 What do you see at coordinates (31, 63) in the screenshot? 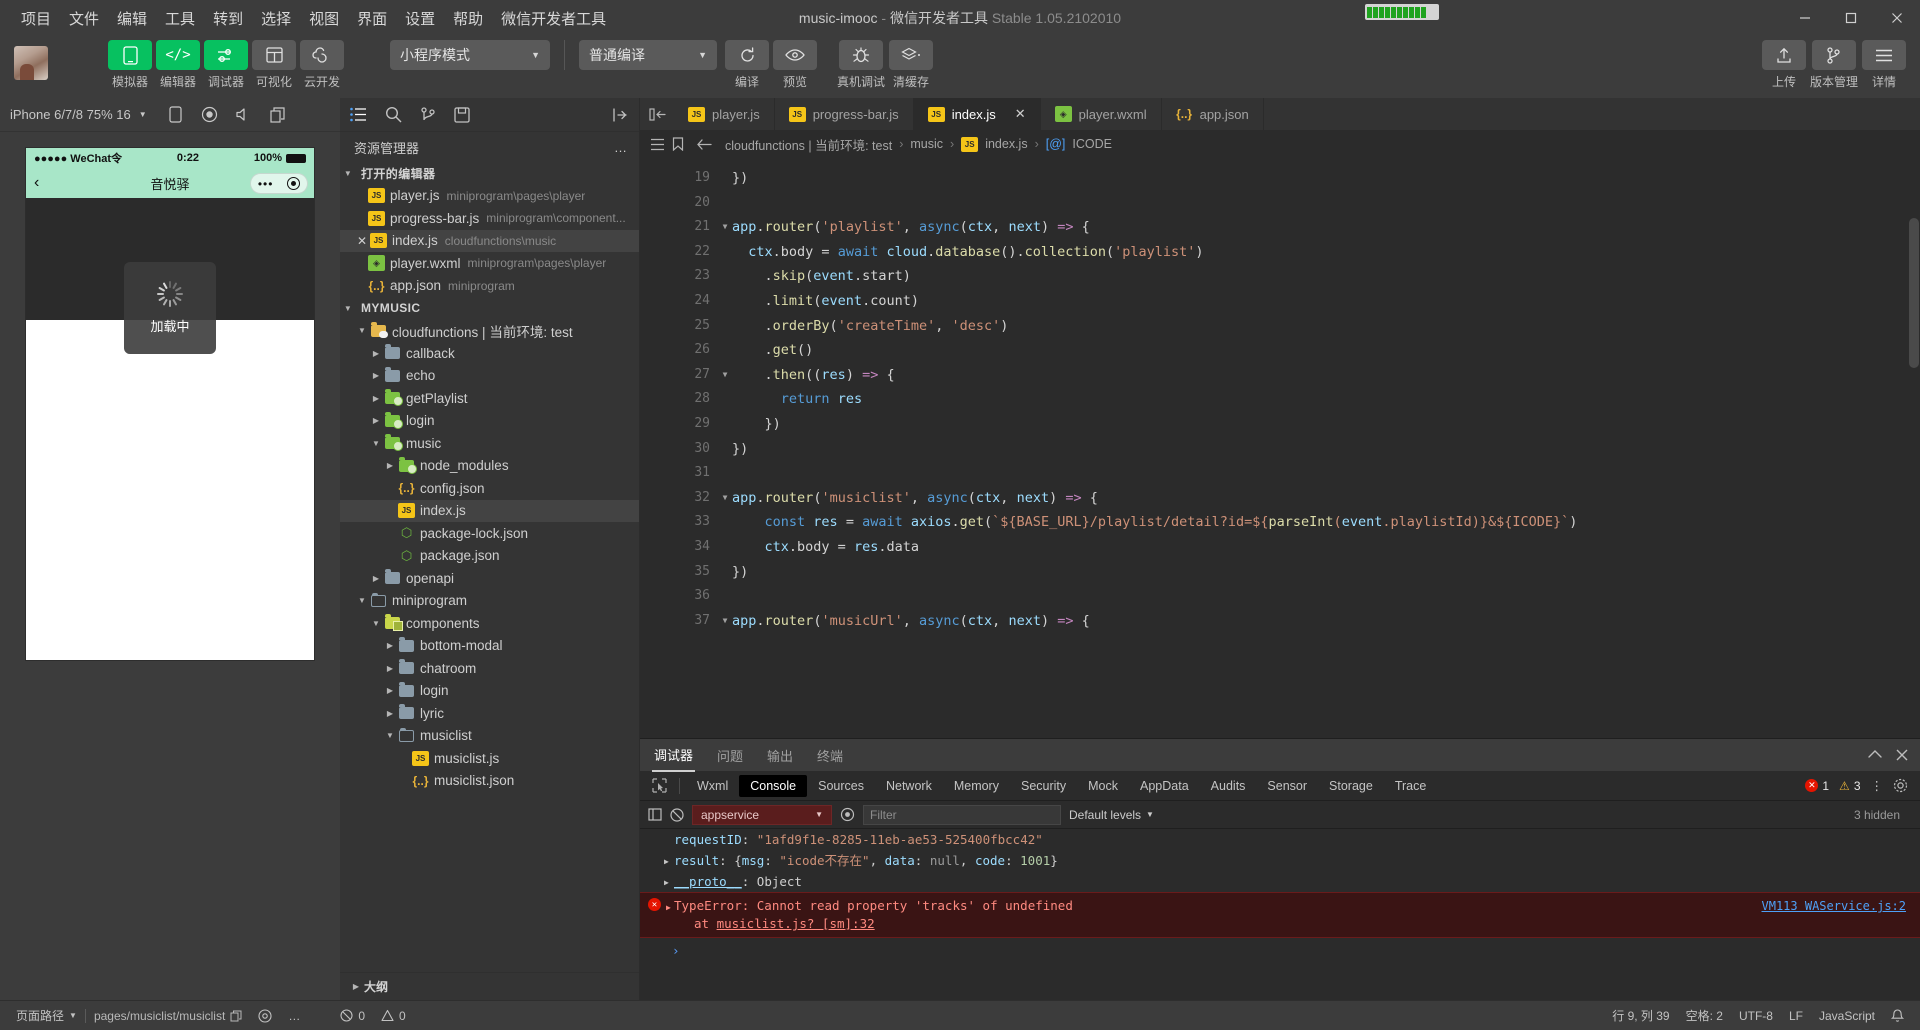
I see `avatar` at bounding box center [31, 63].